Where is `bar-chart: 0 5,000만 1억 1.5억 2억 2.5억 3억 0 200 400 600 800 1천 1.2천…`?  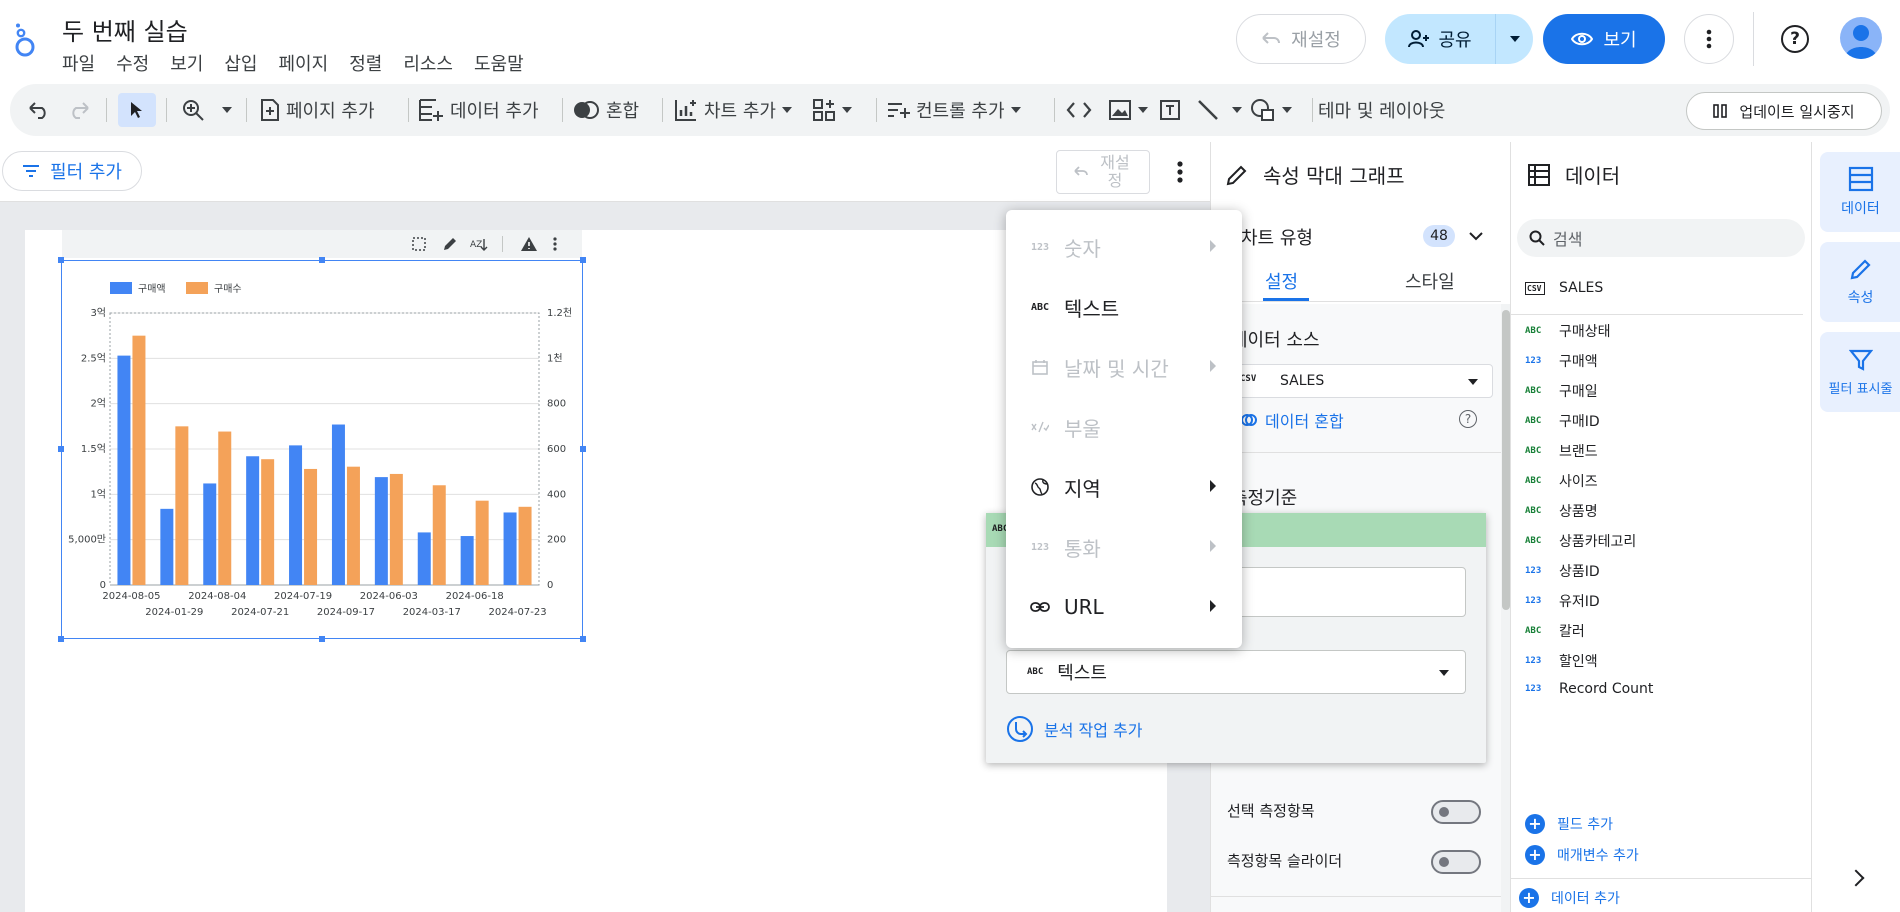 bar-chart: 0 5,000만 1억 1.5억 2억 2.5억 3억 0 200 400 600 800 1천 1.2천… is located at coordinates (322, 449).